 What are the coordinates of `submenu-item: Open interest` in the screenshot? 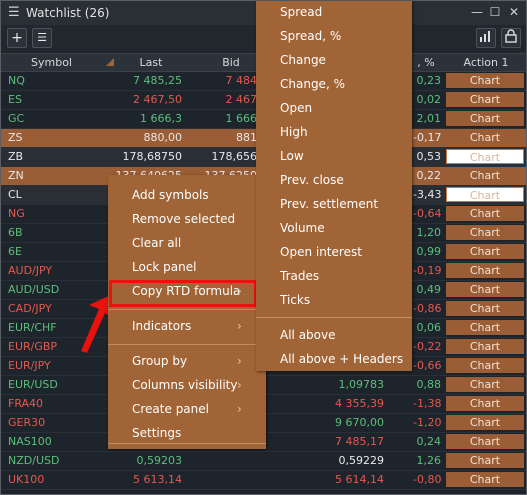 It's located at (334, 253).